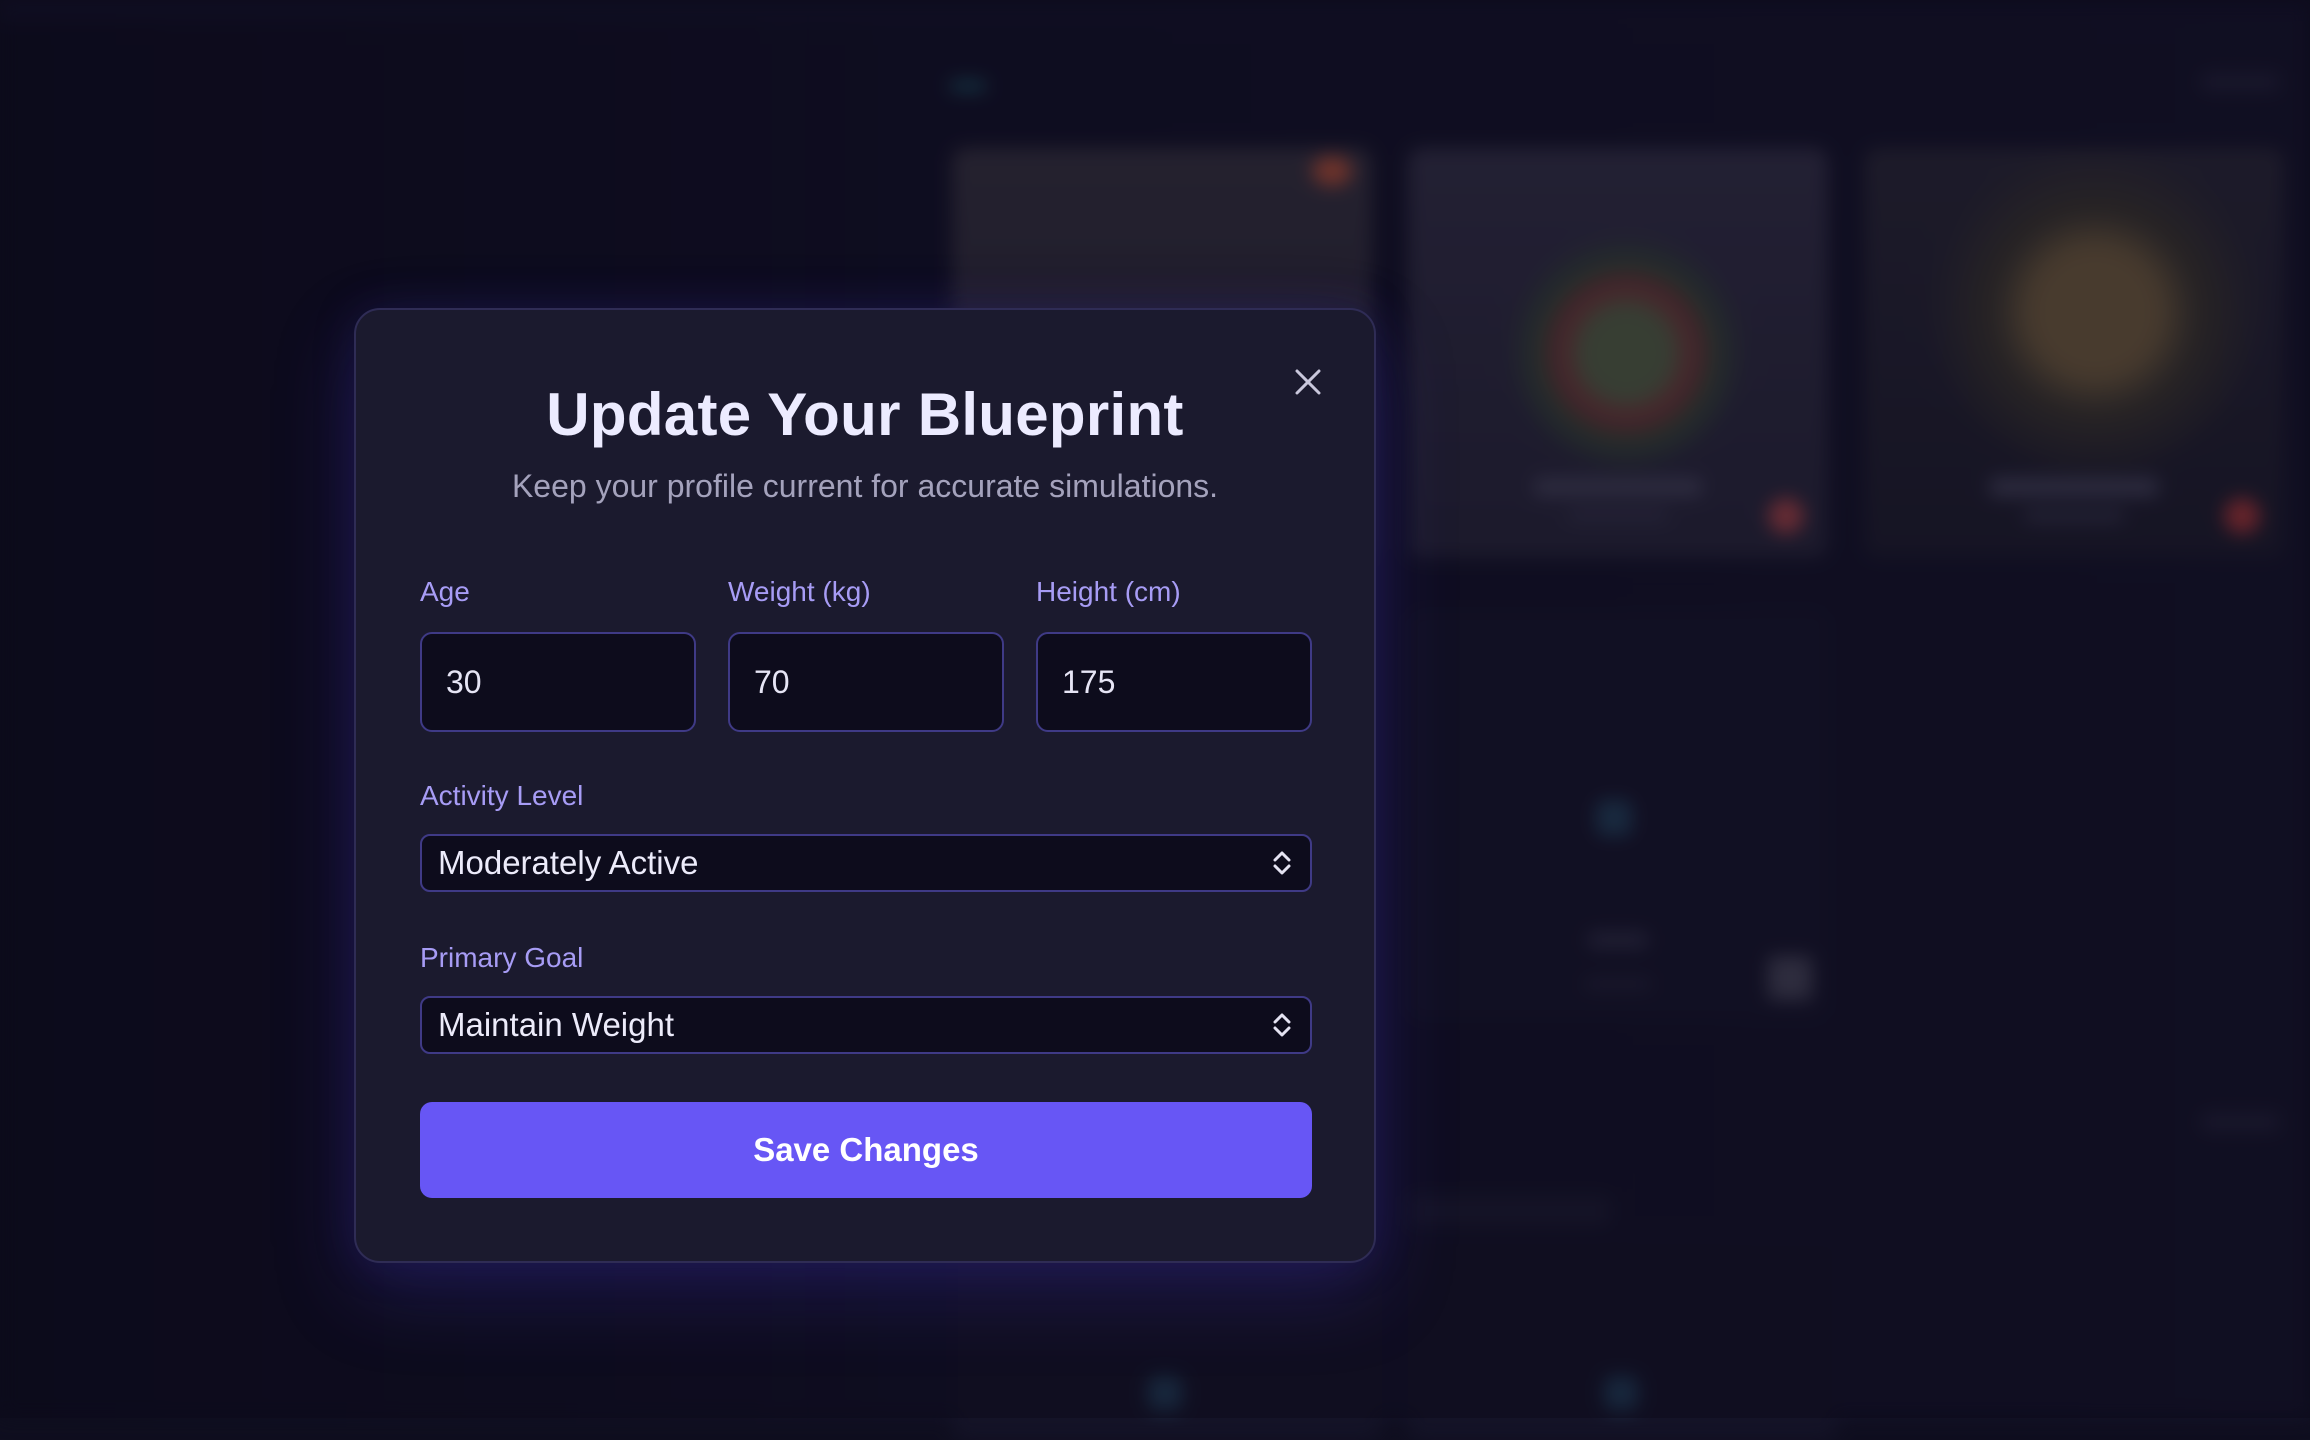 This screenshot has width=2310, height=1440. Describe the element at coordinates (558, 682) in the screenshot. I see `age-input` at that location.